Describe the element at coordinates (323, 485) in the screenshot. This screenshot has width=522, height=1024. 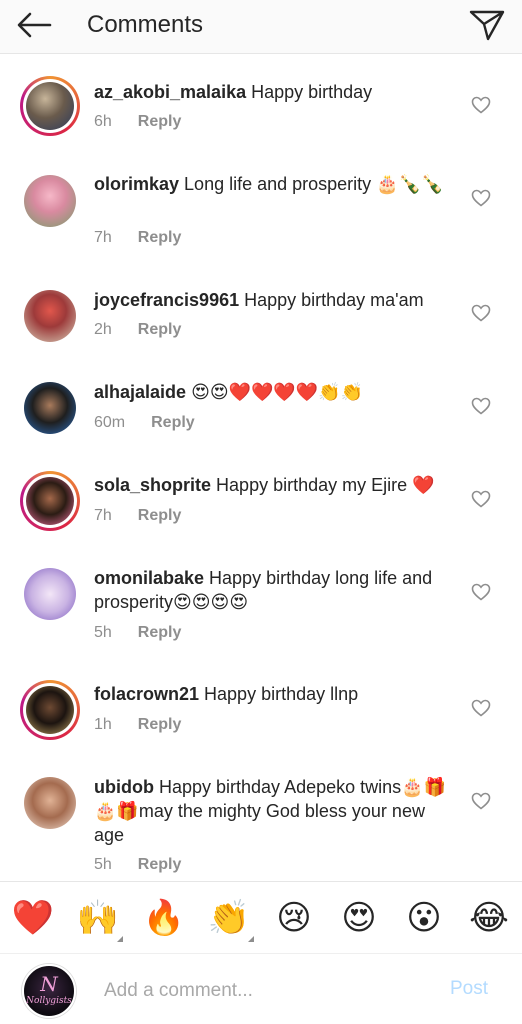
I see `comment-text: Happy birthday my Ejire ❤️` at that location.